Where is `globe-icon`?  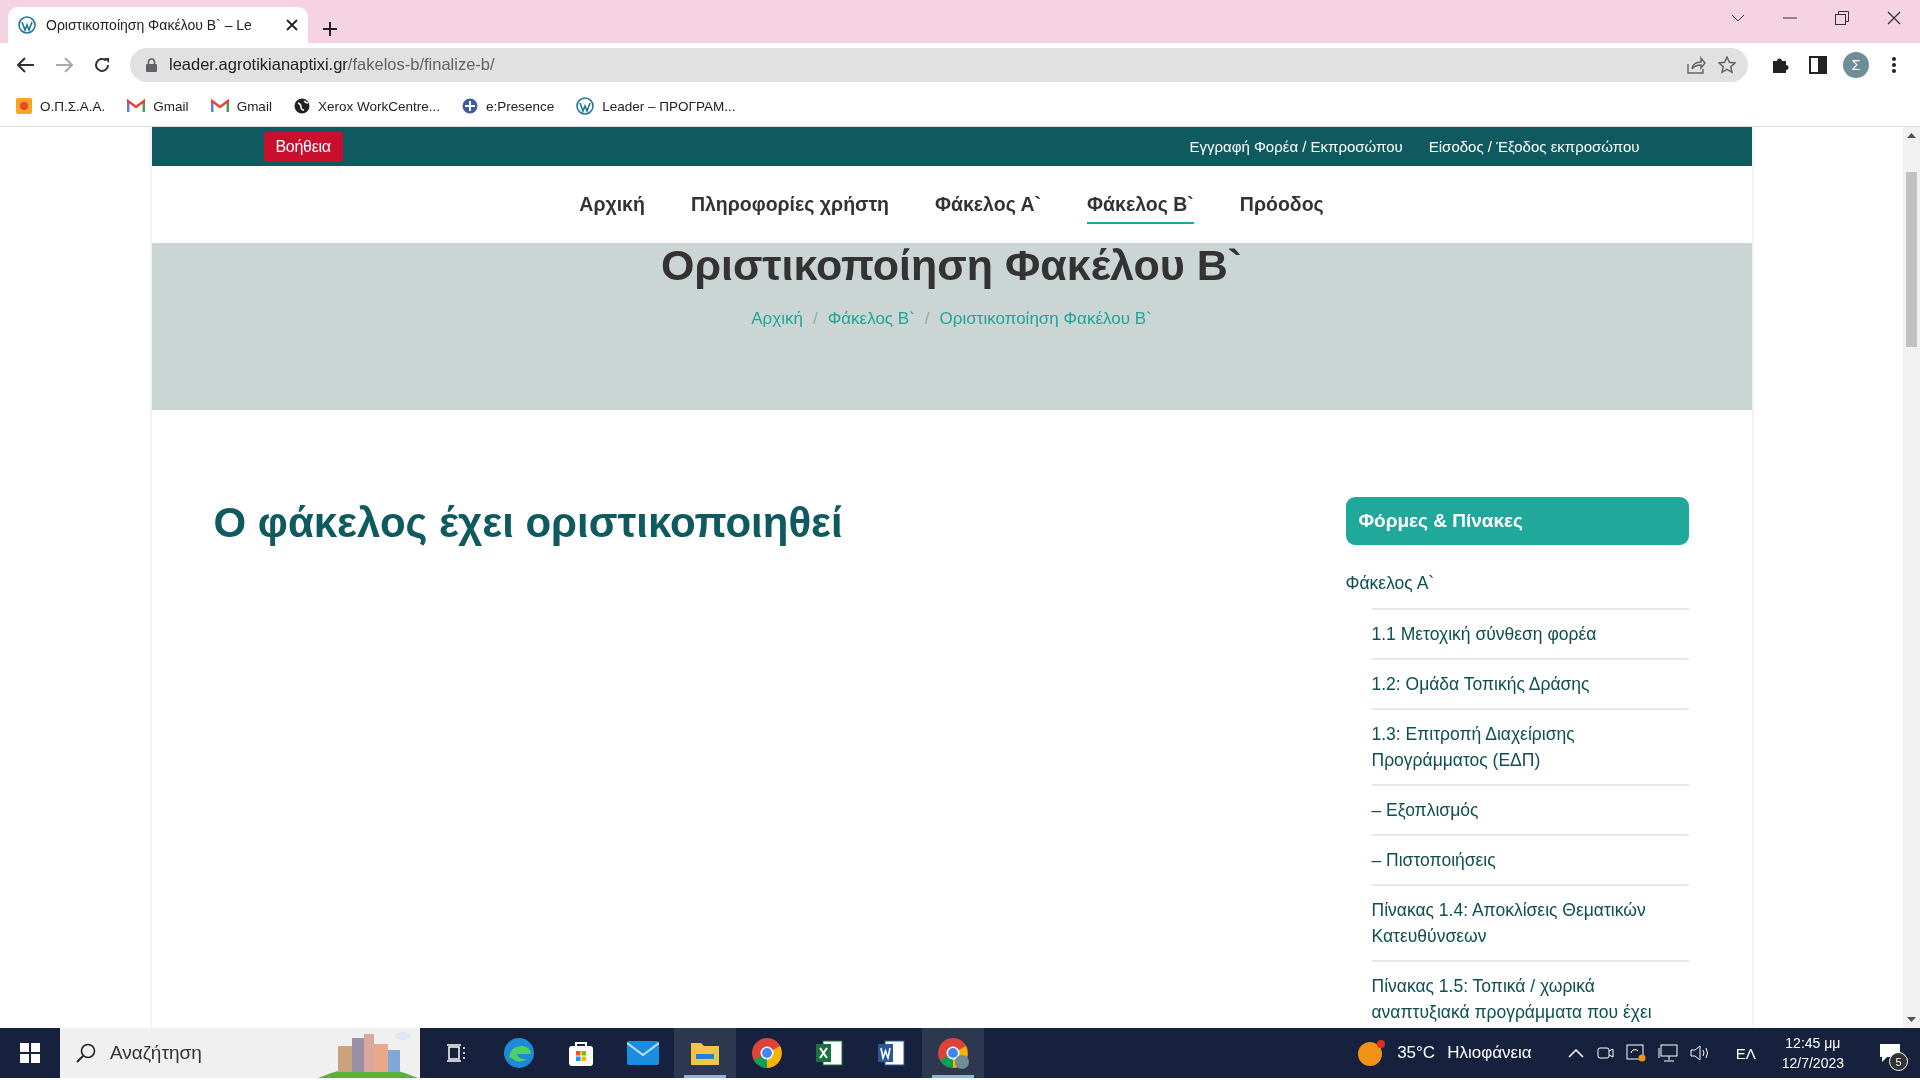 globe-icon is located at coordinates (301, 106).